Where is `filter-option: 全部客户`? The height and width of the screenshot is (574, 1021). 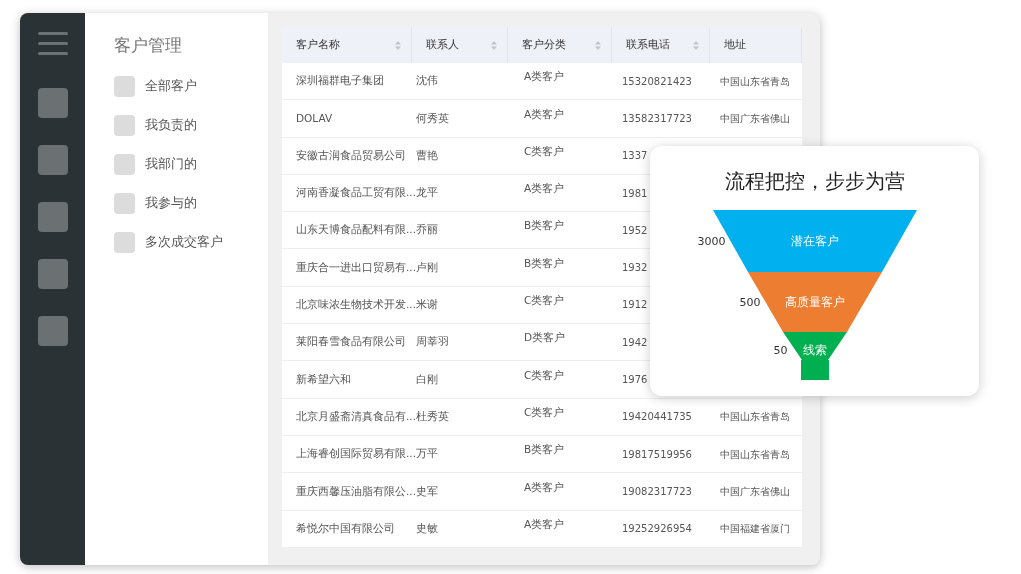 filter-option: 全部客户 is located at coordinates (171, 86).